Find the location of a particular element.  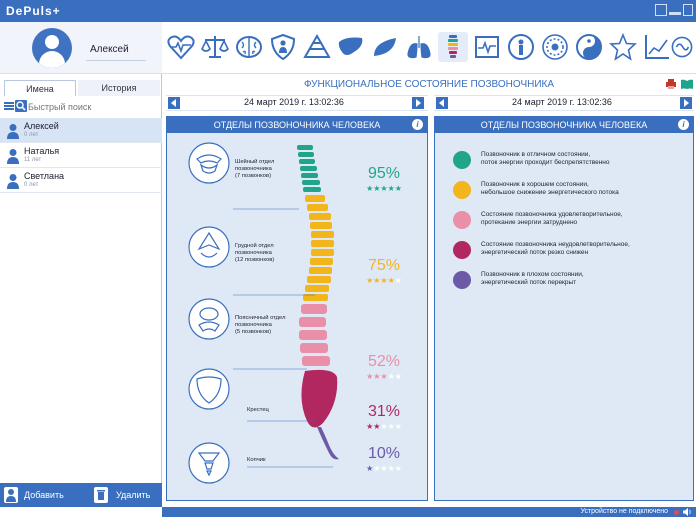

tab-names: Имена is located at coordinates (40, 88).